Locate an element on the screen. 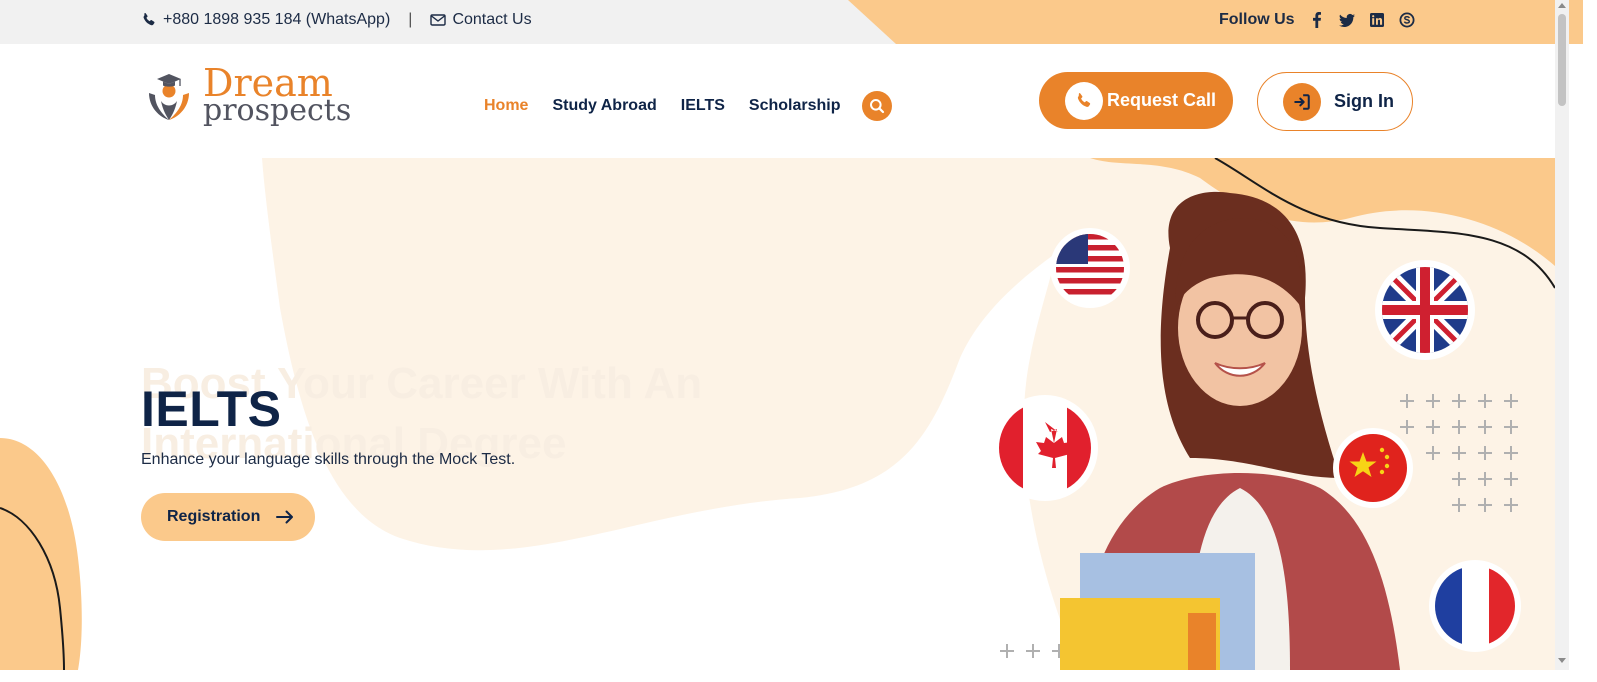 The image size is (1597, 682). usa-flag is located at coordinates (1090, 268).